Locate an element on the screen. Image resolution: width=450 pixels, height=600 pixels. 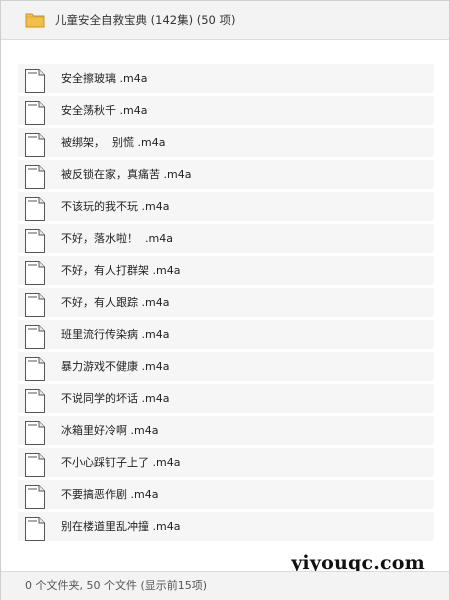
file-row: 不说同学的坏话 .m4a is located at coordinates (226, 398).